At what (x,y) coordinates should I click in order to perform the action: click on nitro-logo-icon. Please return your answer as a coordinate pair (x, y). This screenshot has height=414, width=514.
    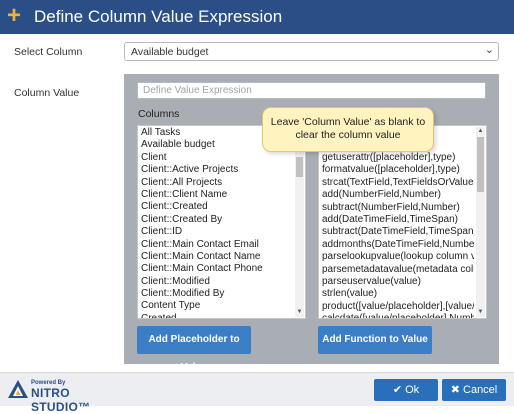
    Looking at the image, I should click on (18, 389).